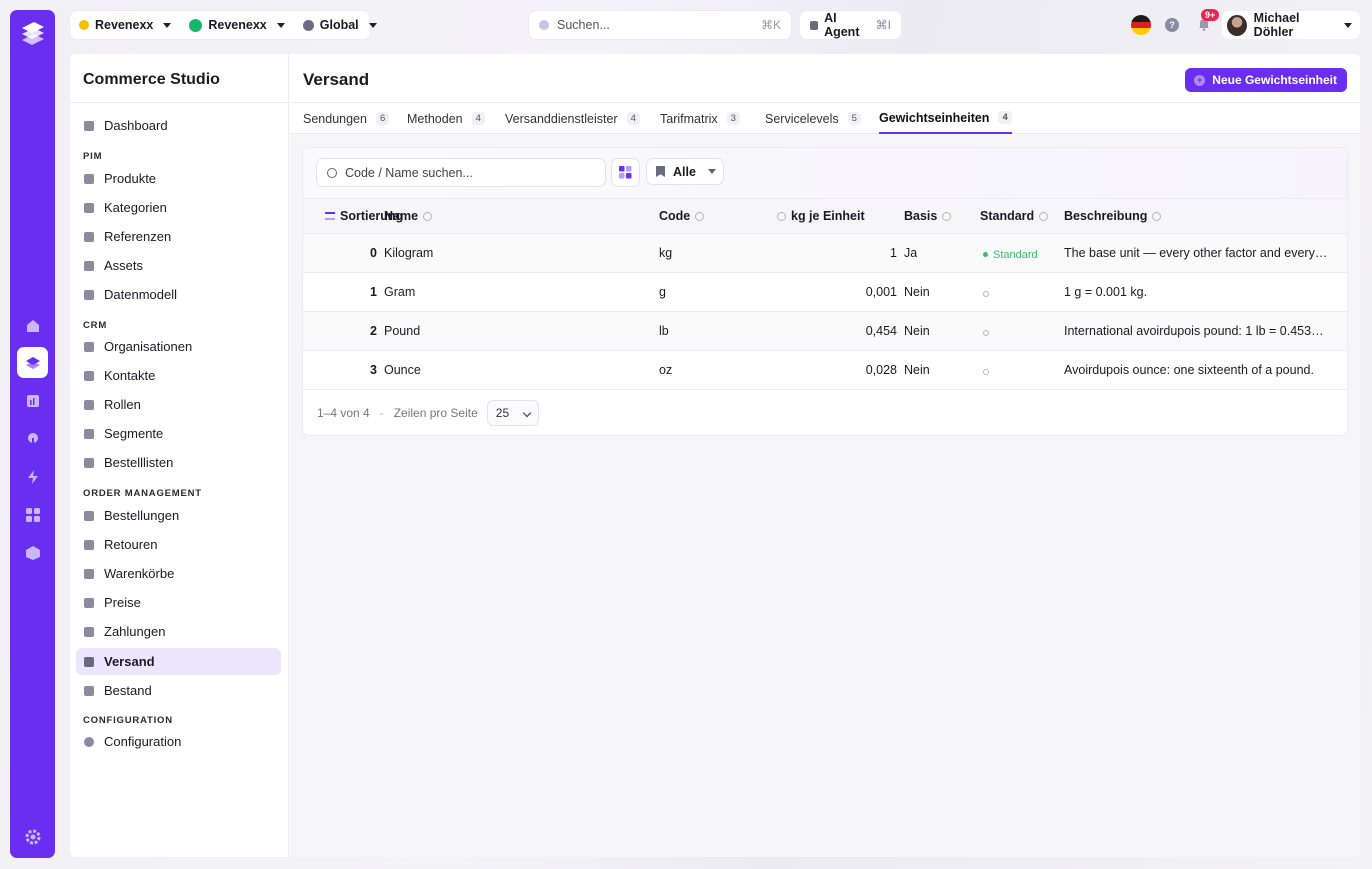 This screenshot has height=869, width=1372. I want to click on tag-icon, so click(89, 602).